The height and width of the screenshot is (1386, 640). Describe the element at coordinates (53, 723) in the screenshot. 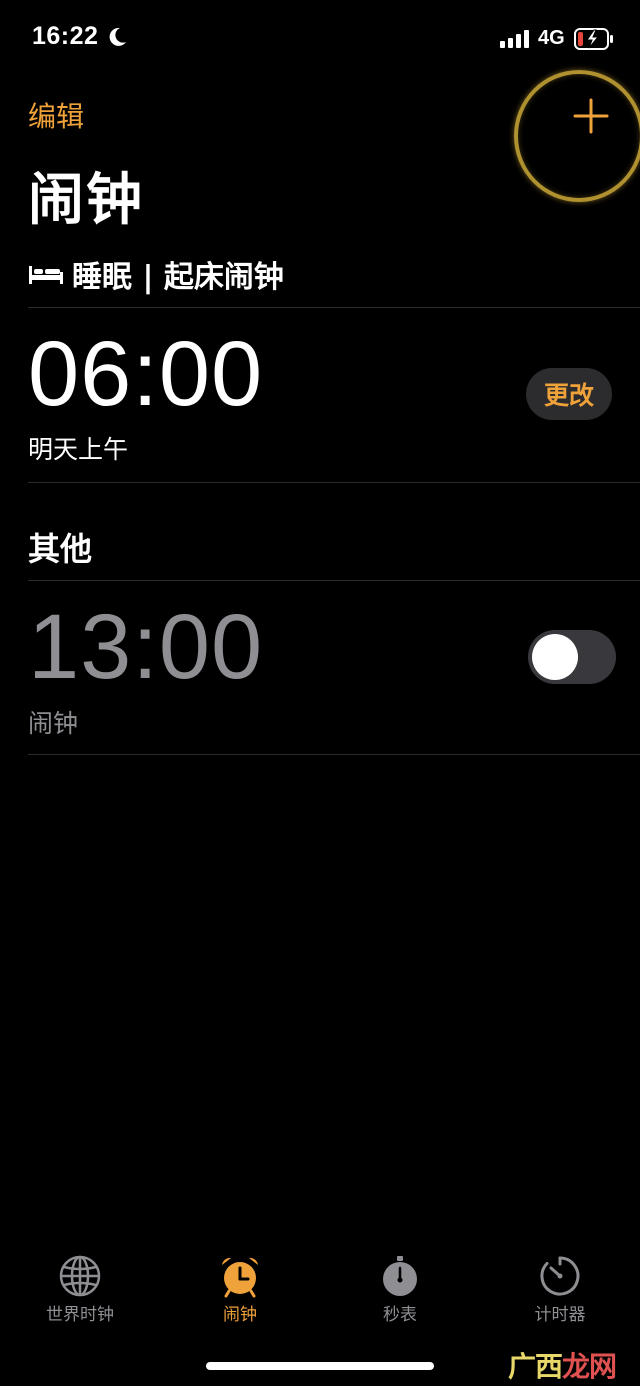

I see `alarm-label: 闹钟` at that location.